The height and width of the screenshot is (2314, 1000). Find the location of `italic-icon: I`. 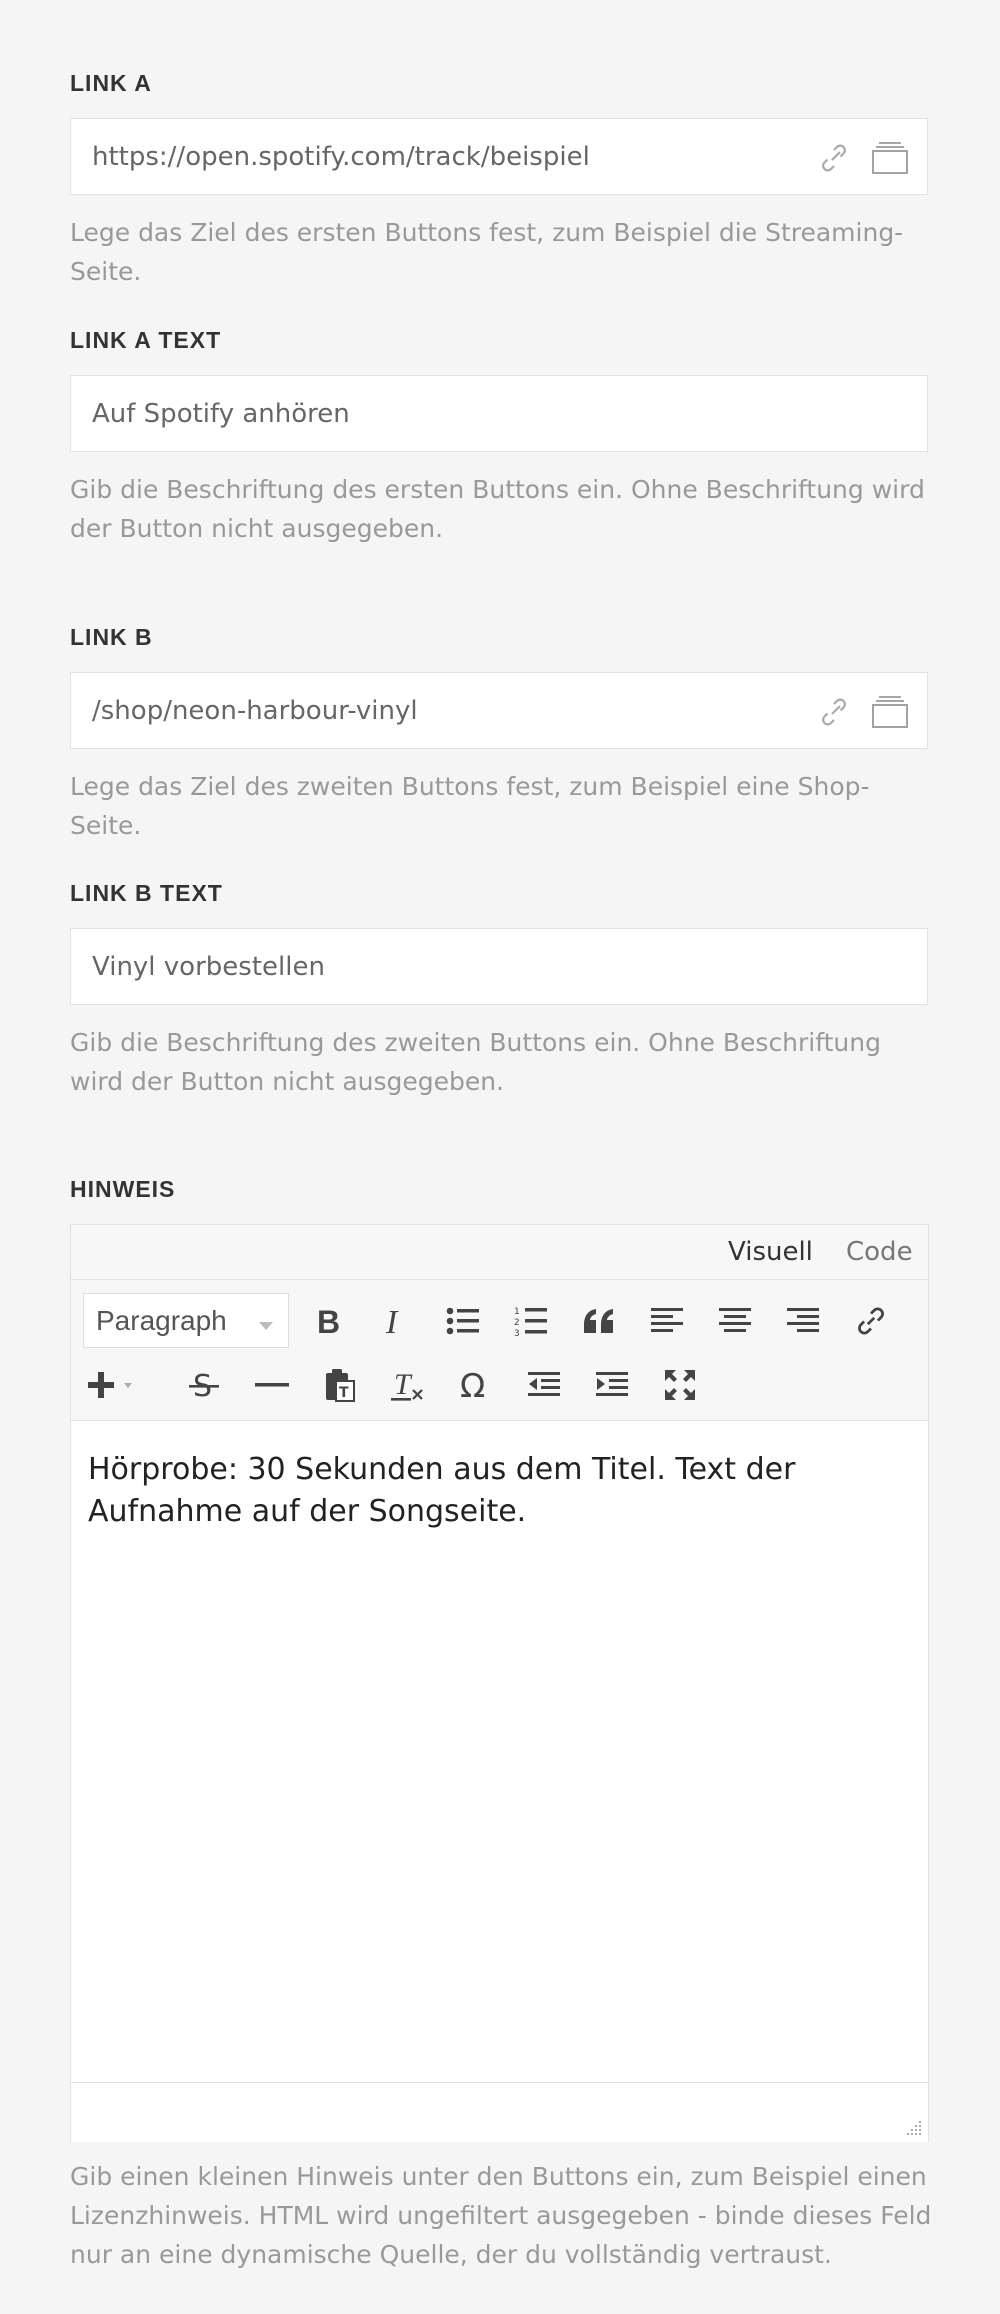

italic-icon: I is located at coordinates (395, 1321).